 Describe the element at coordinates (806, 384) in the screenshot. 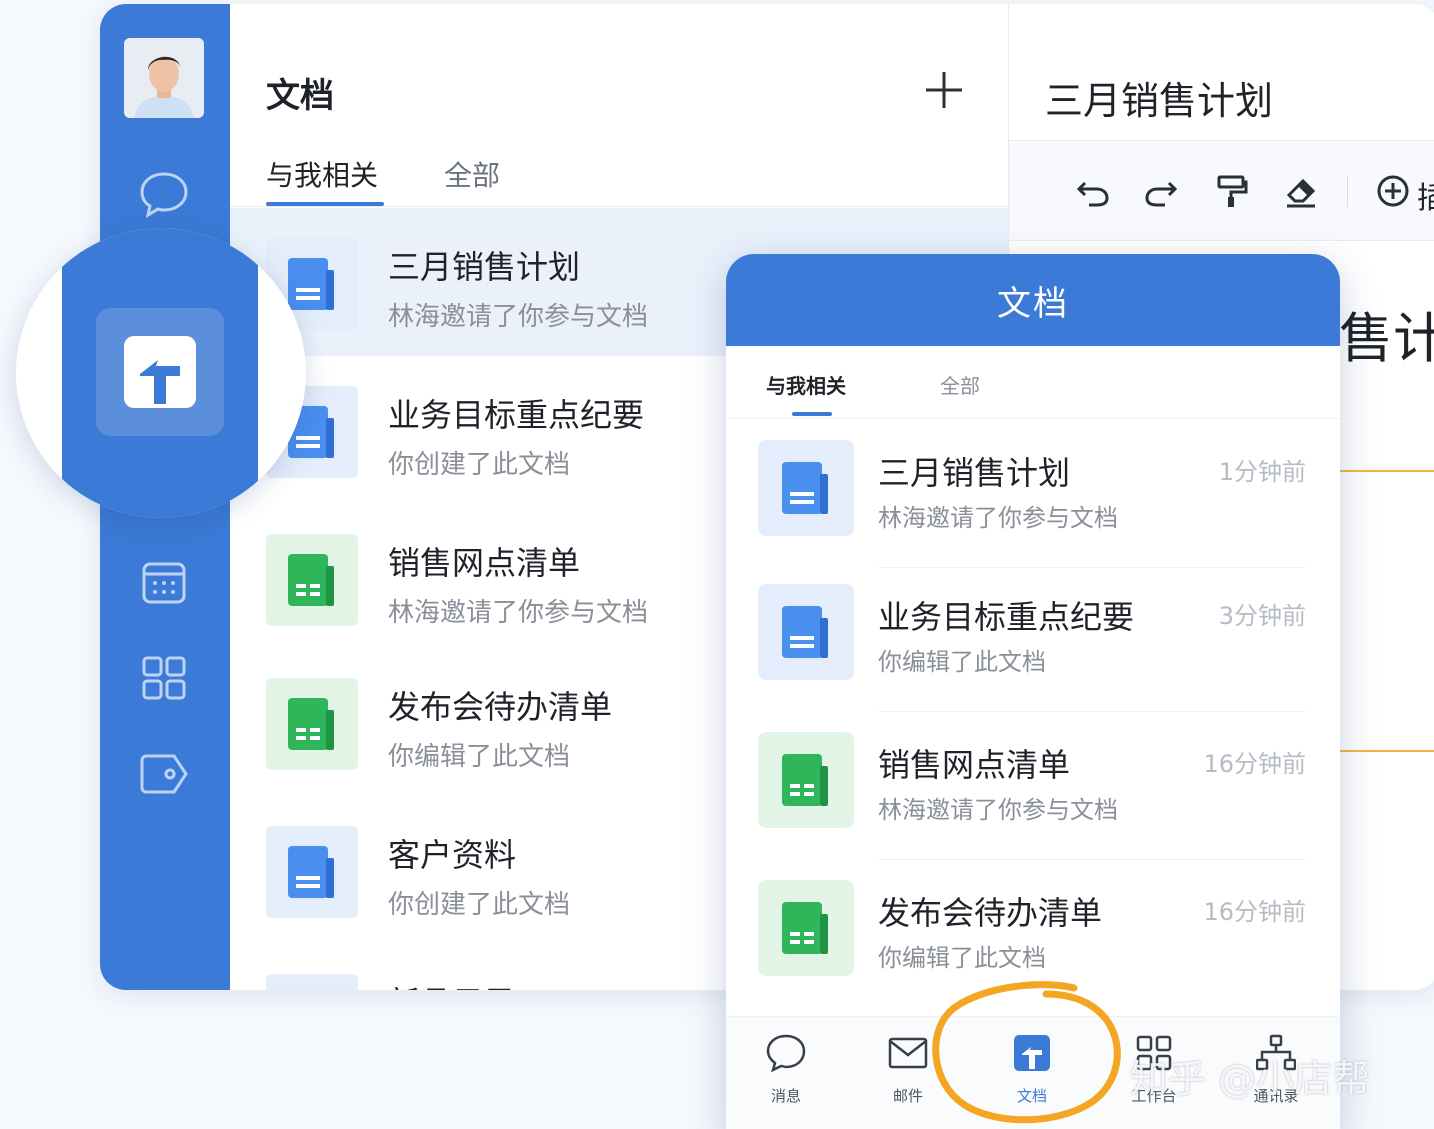

I see `mobile-tab-related: 与我相关` at that location.